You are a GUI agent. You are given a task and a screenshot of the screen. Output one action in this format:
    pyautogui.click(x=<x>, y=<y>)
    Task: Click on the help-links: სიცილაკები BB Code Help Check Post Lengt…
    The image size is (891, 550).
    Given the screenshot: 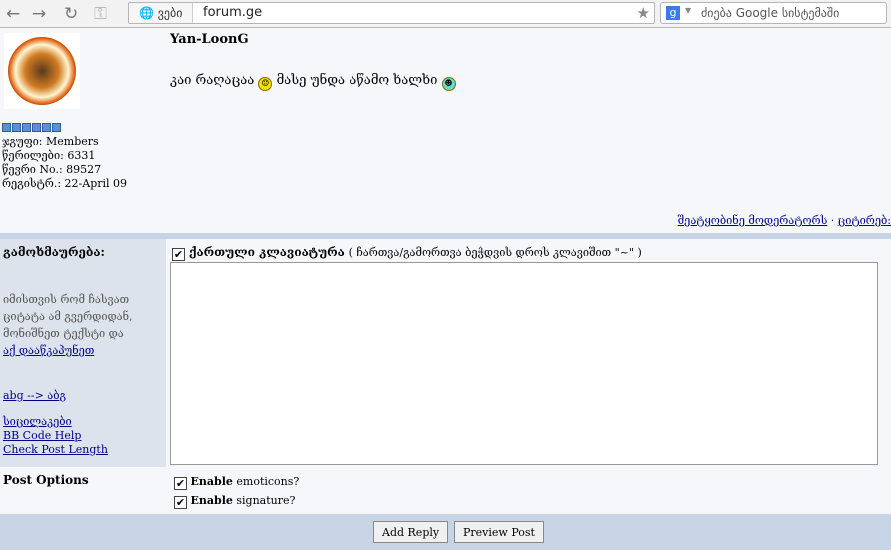 What is the action you would take?
    pyautogui.click(x=55, y=436)
    